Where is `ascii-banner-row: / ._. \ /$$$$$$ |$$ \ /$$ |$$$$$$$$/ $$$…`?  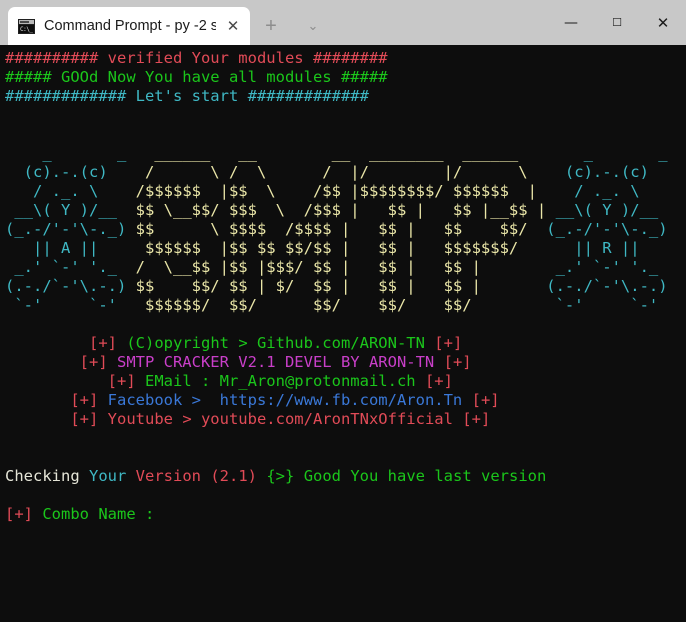
ascii-banner-row: / ._. \ /$$$$$$ |$$ \ /$$ |$$$$$$$$/ $$$… is located at coordinates (345, 191).